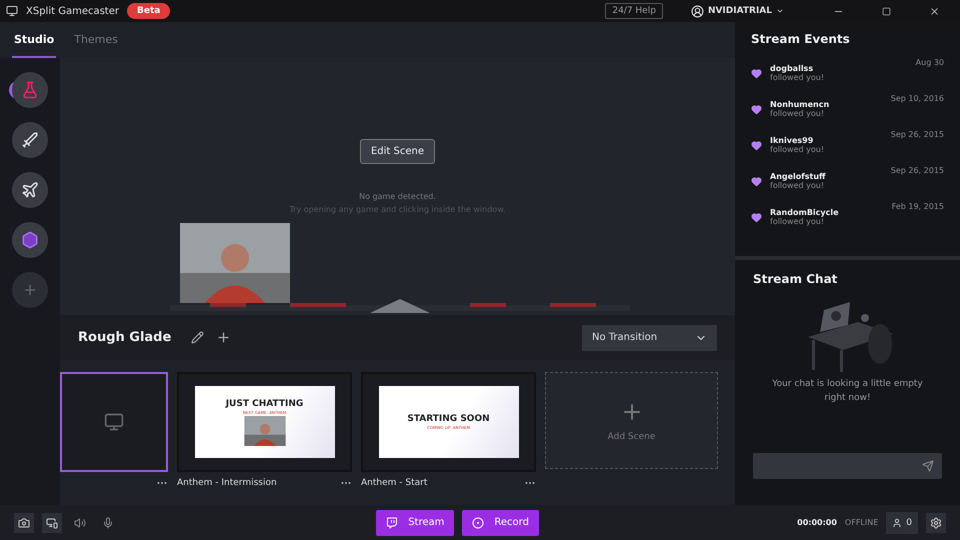 This screenshot has width=960, height=540. What do you see at coordinates (392, 522) in the screenshot?
I see `chat-bubble-icon` at bounding box center [392, 522].